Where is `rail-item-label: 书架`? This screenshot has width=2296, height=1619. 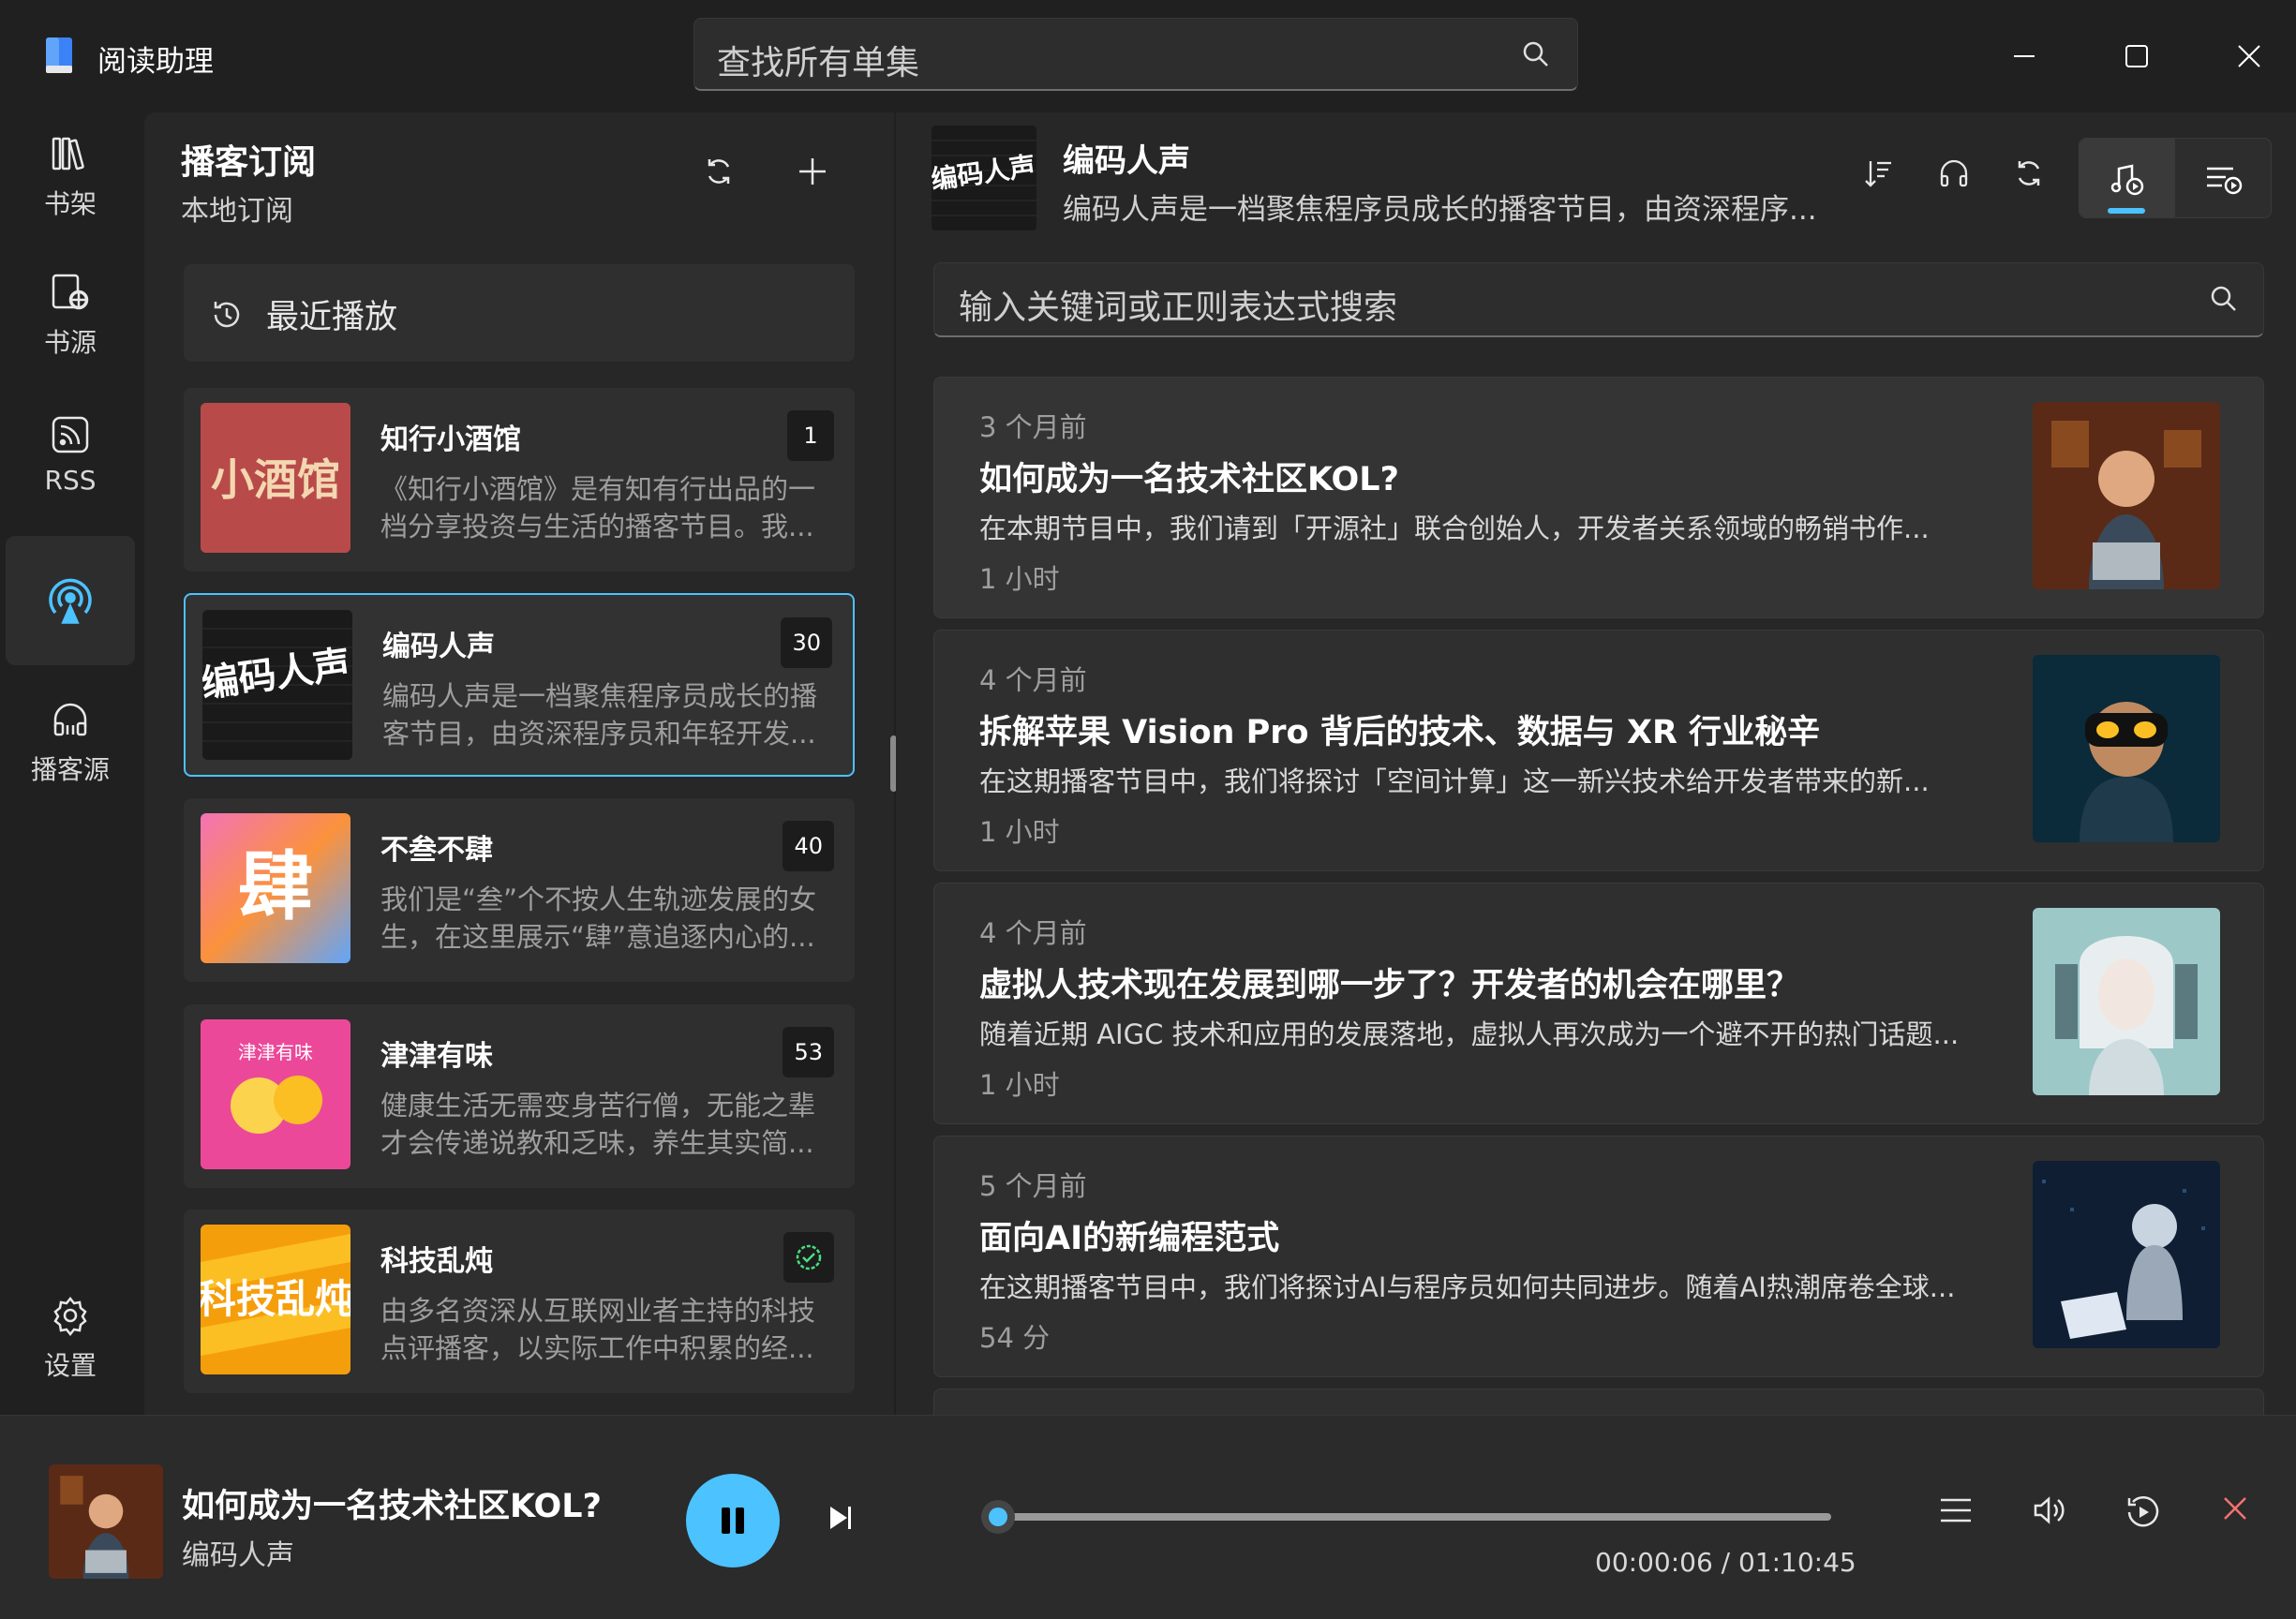
rail-item-label: 书架 is located at coordinates (70, 203).